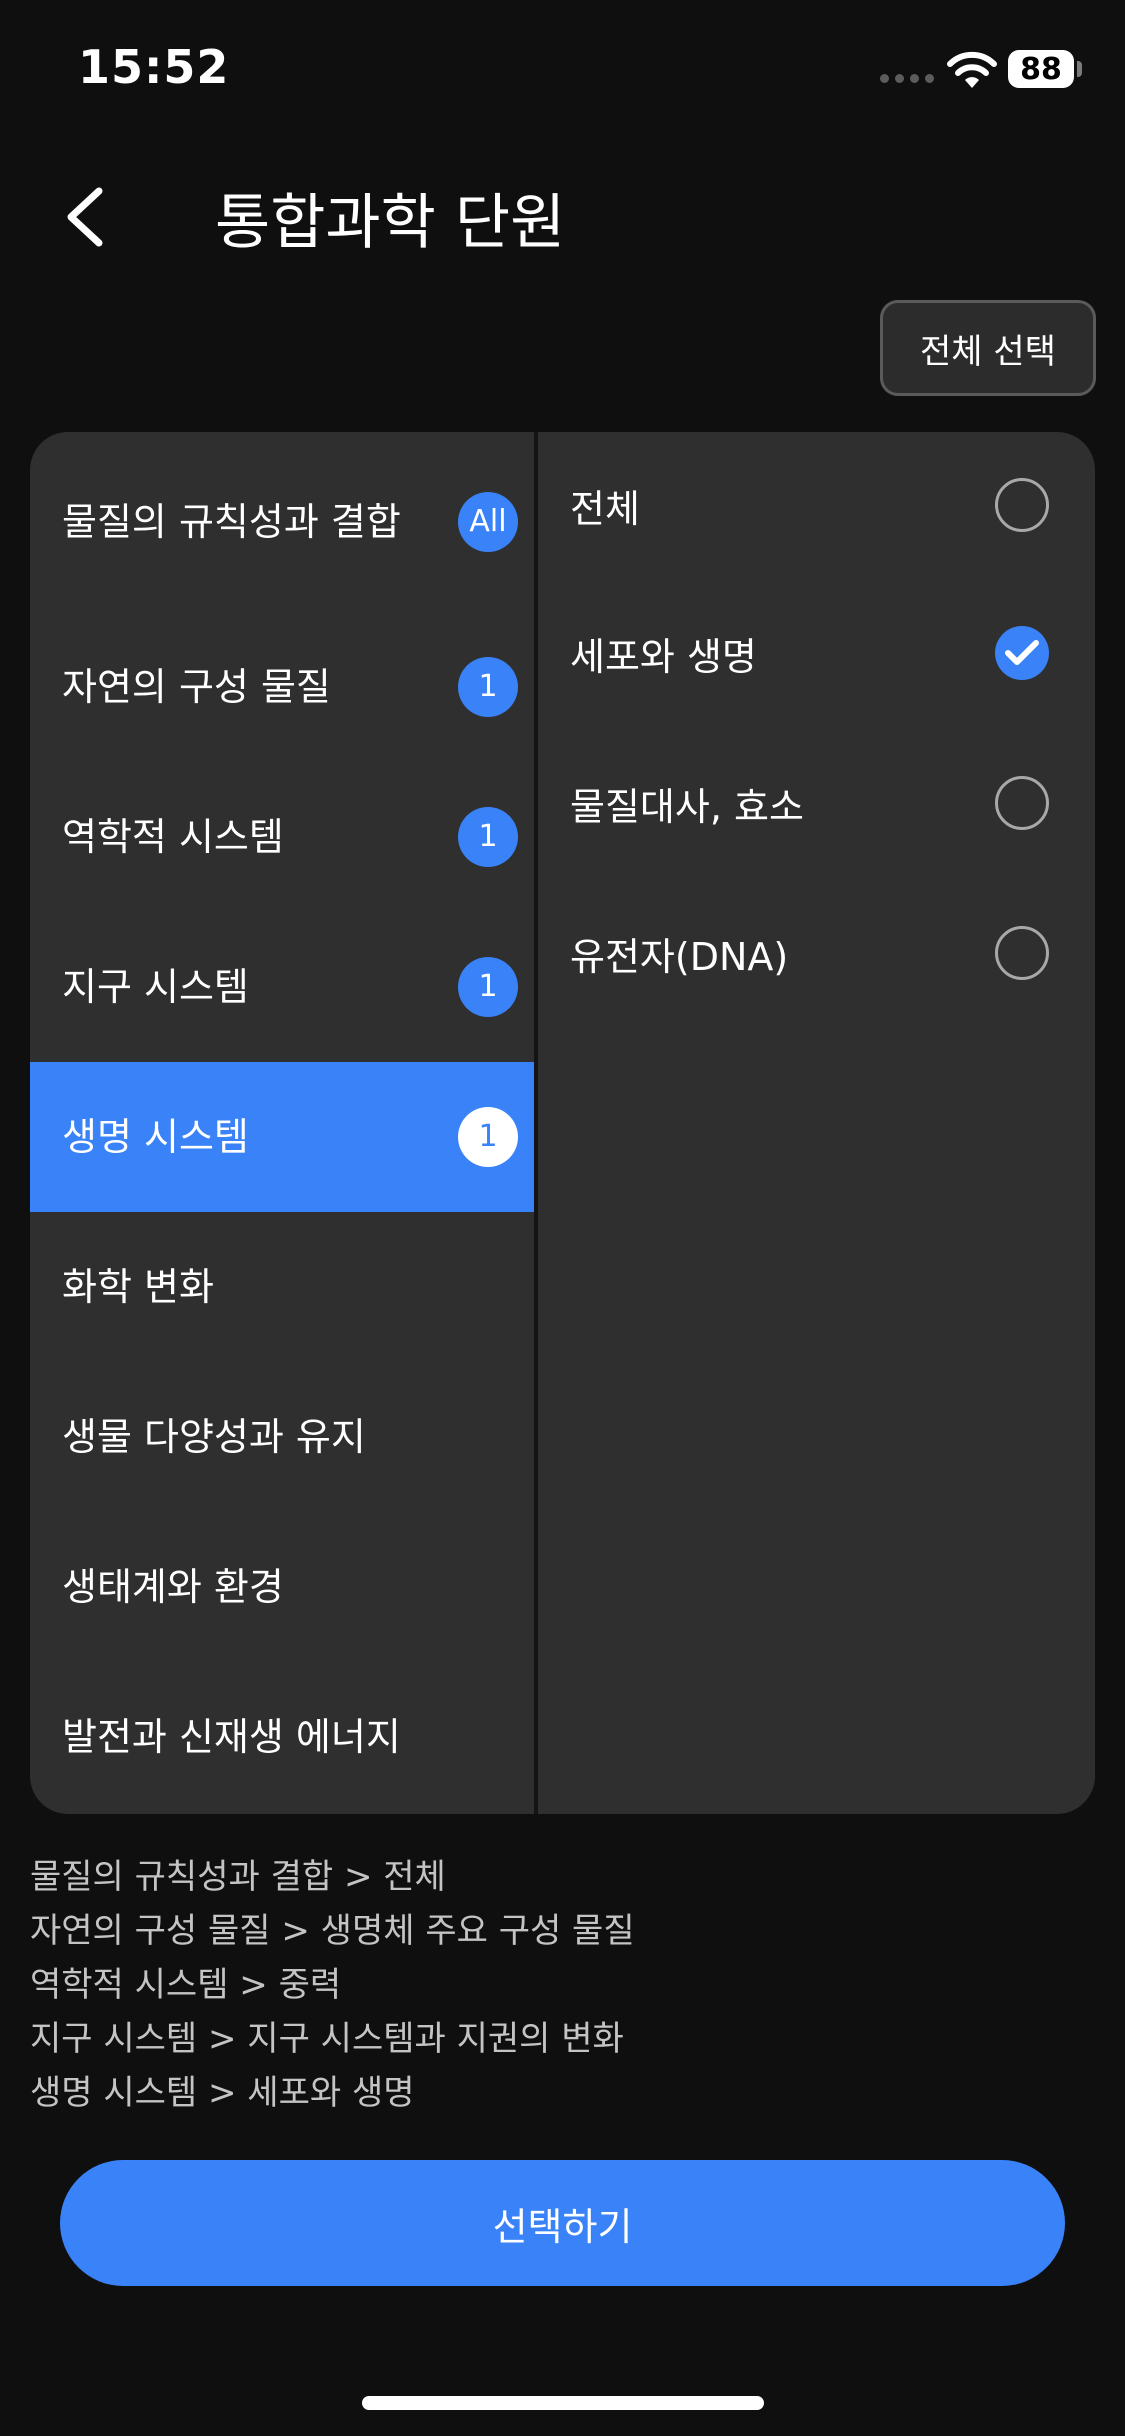 The width and height of the screenshot is (1125, 2436). What do you see at coordinates (222, 2093) in the screenshot?
I see `summary-line: 생명 시스템 > 세포와 생명` at bounding box center [222, 2093].